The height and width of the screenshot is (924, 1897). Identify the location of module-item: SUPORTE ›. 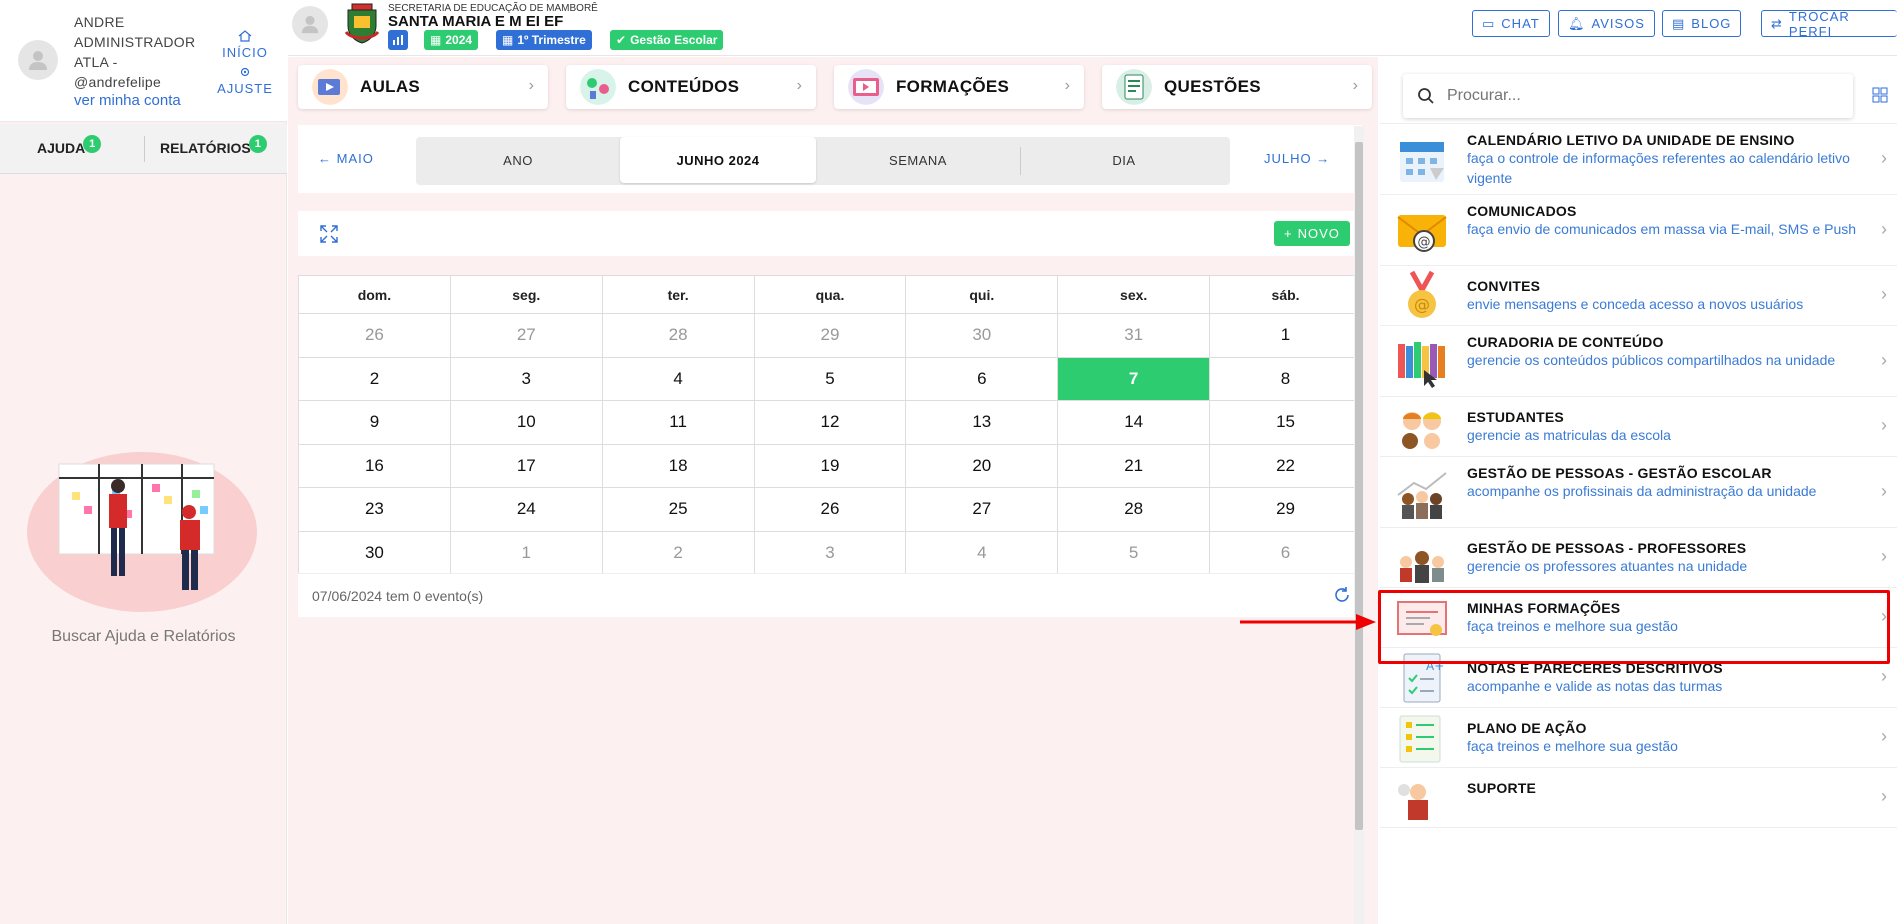
(1638, 798).